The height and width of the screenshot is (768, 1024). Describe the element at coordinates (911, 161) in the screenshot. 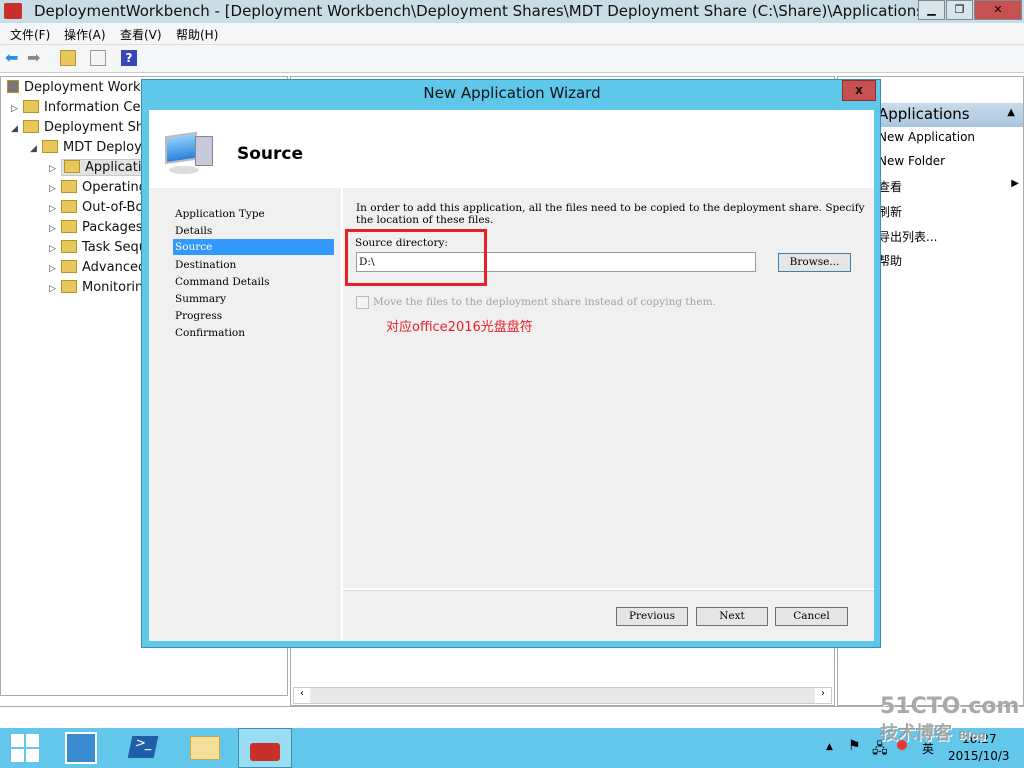

I see `action-new-folder: New Folder` at that location.